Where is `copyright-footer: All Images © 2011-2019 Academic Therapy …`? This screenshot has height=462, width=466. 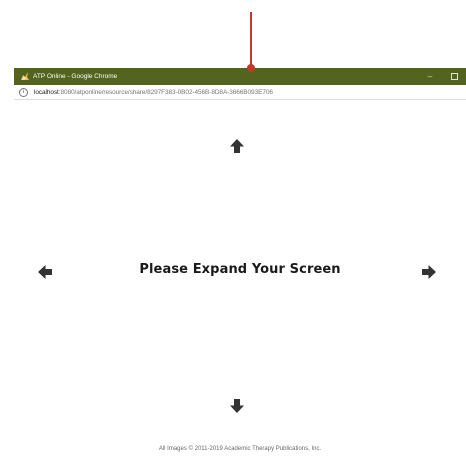 copyright-footer: All Images © 2011-2019 Academic Therapy … is located at coordinates (240, 449).